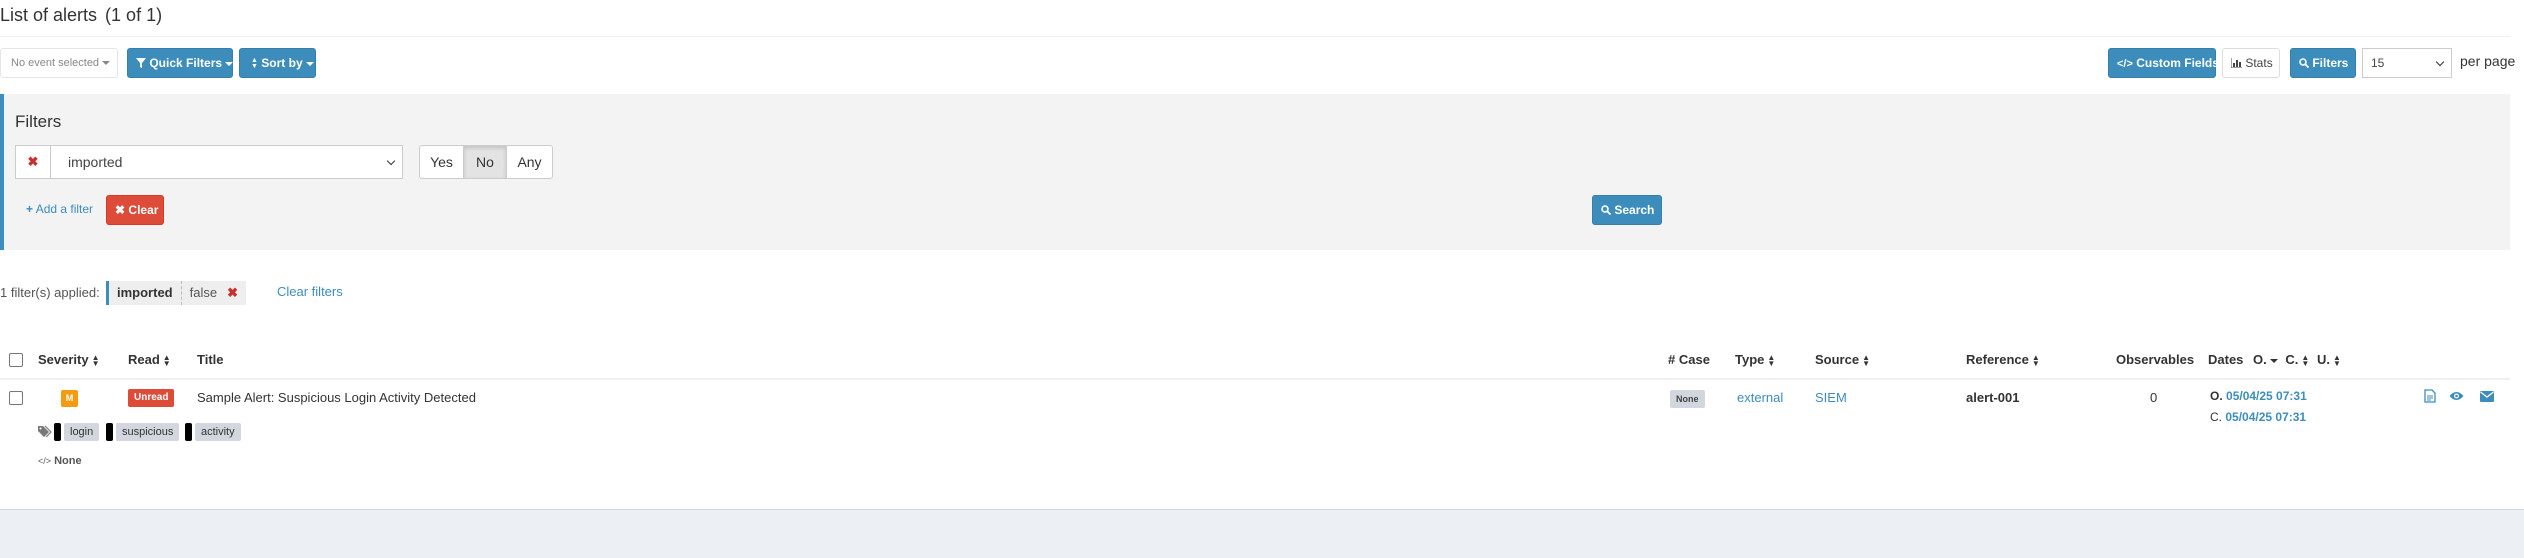  What do you see at coordinates (2297, 359) in the screenshot?
I see `sort-dates-created: C. ▲ ▼` at bounding box center [2297, 359].